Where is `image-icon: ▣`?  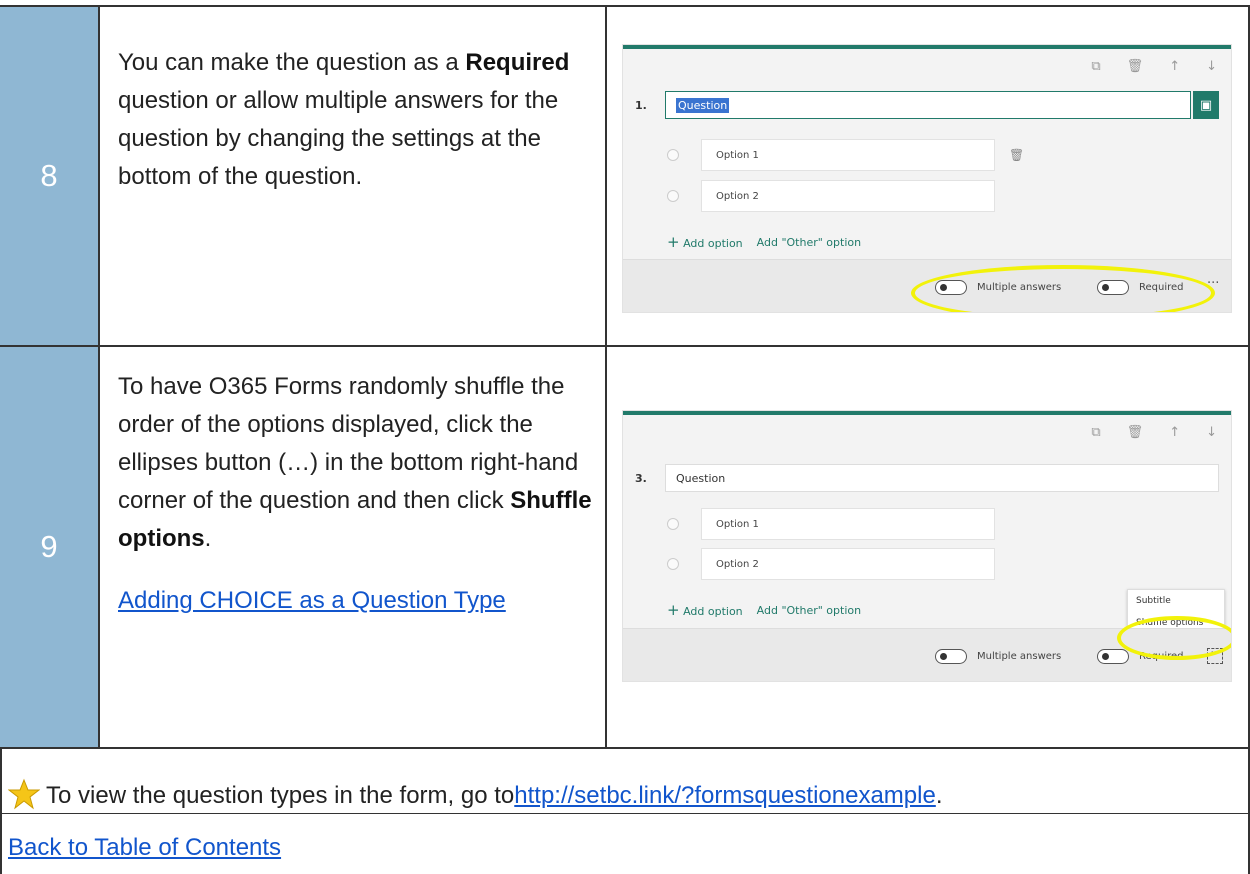 image-icon: ▣ is located at coordinates (1206, 105).